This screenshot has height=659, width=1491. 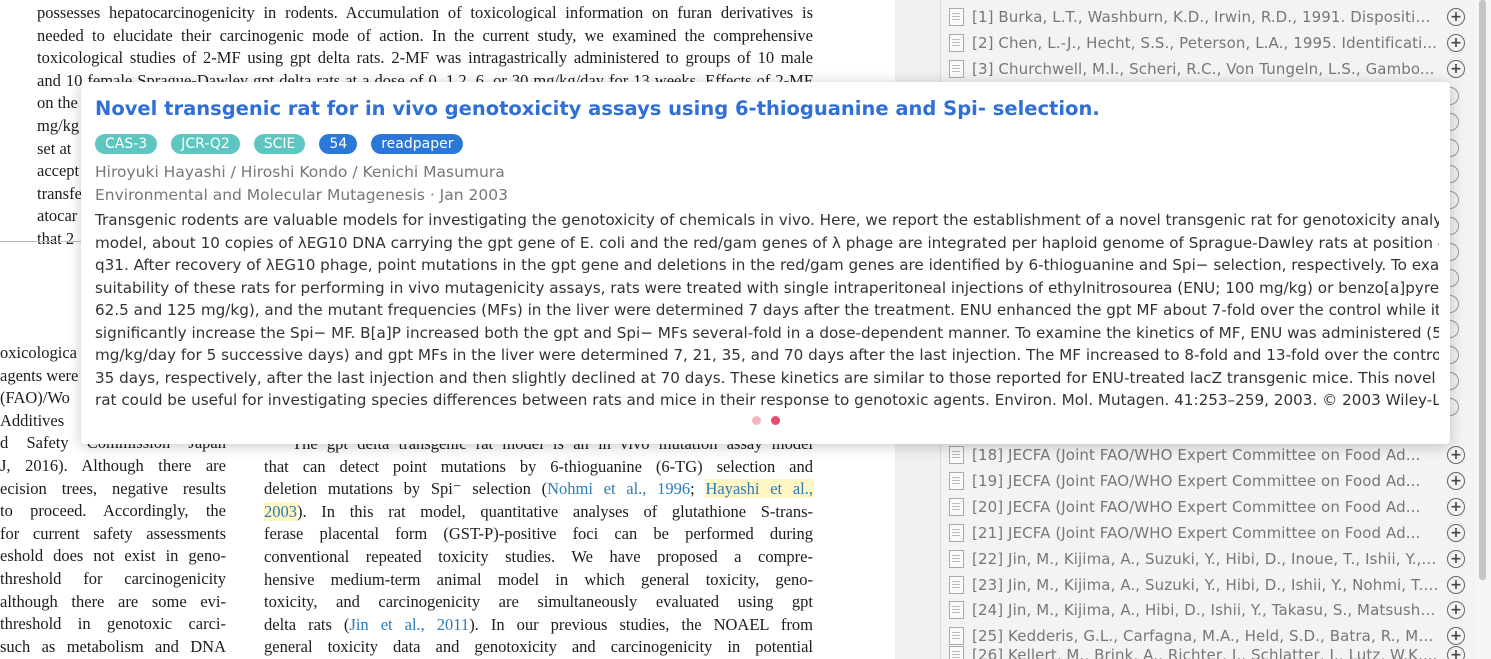 What do you see at coordinates (409, 624) in the screenshot?
I see `citation-link-jin-2011: Jin et al., 2011` at bounding box center [409, 624].